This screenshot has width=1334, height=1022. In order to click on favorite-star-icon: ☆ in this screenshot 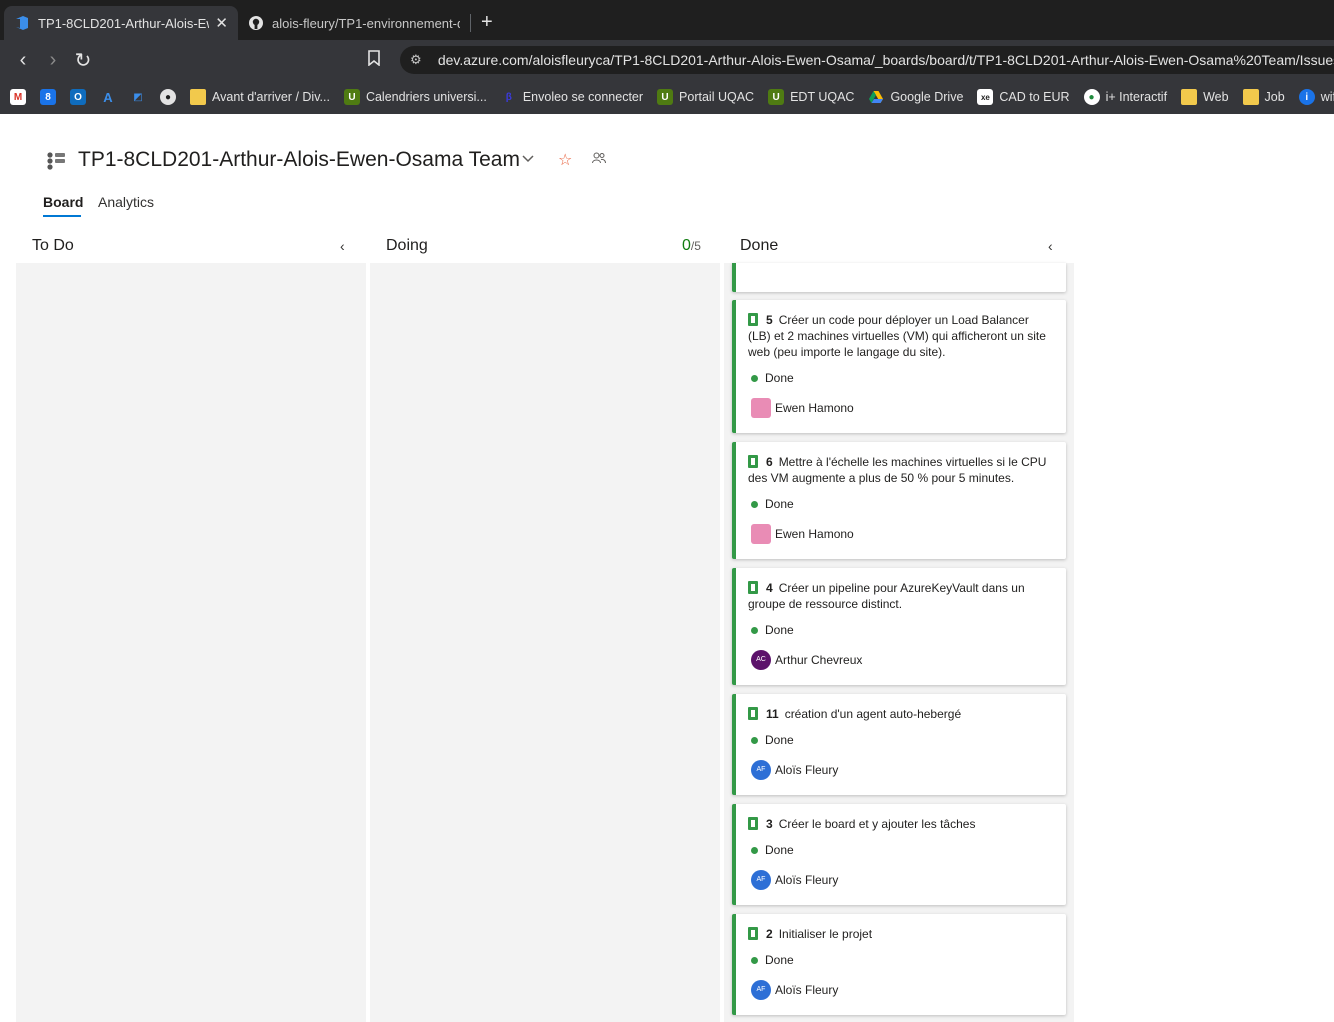, I will do `click(565, 160)`.